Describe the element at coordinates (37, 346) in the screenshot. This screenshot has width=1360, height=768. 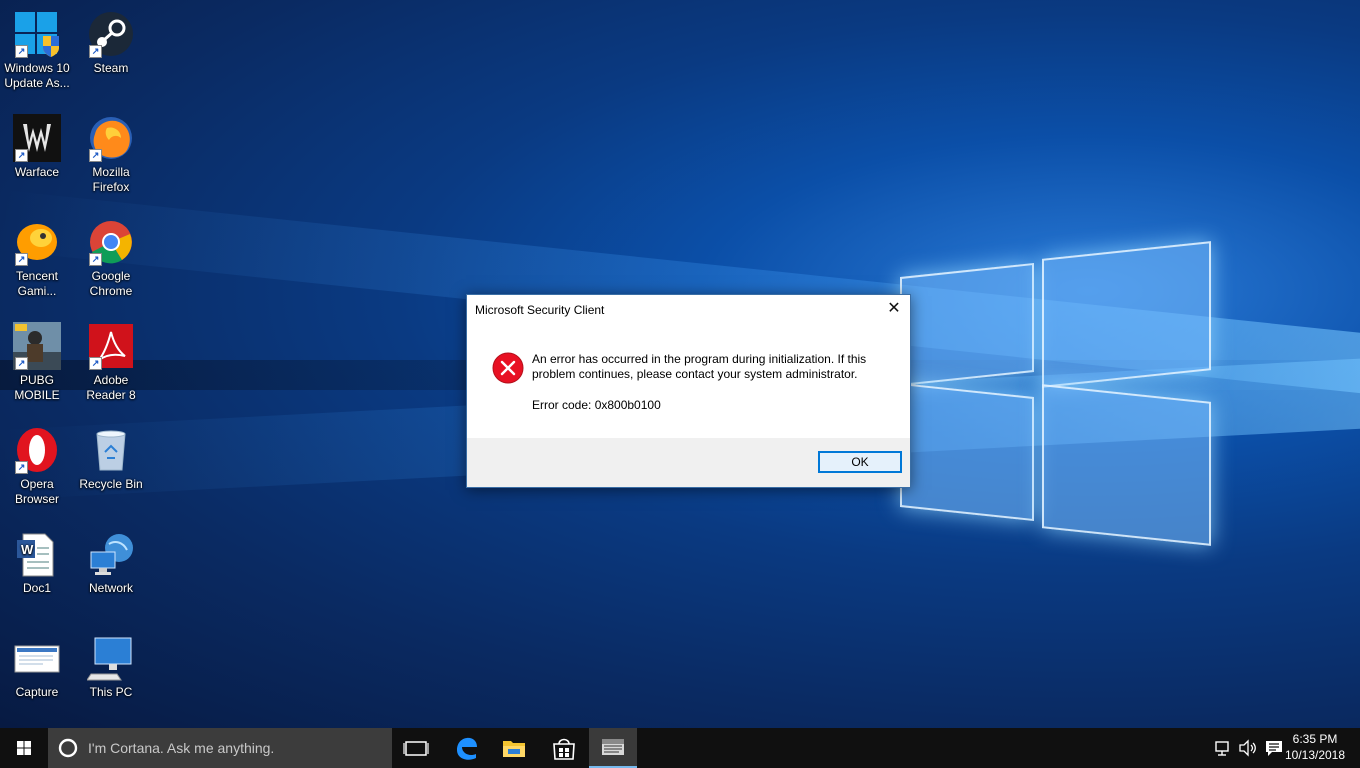
I see `pubg-icon: ↗` at that location.